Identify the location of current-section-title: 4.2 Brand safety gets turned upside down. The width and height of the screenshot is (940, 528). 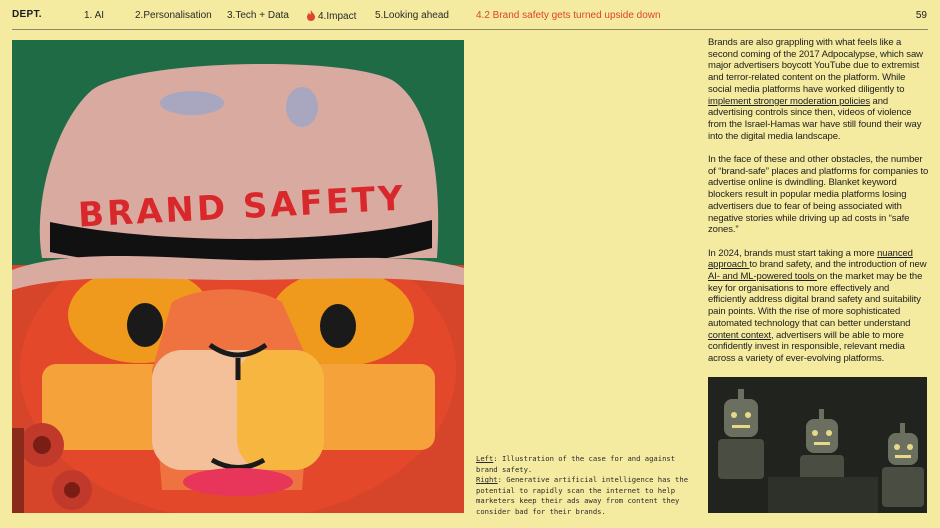
(568, 15).